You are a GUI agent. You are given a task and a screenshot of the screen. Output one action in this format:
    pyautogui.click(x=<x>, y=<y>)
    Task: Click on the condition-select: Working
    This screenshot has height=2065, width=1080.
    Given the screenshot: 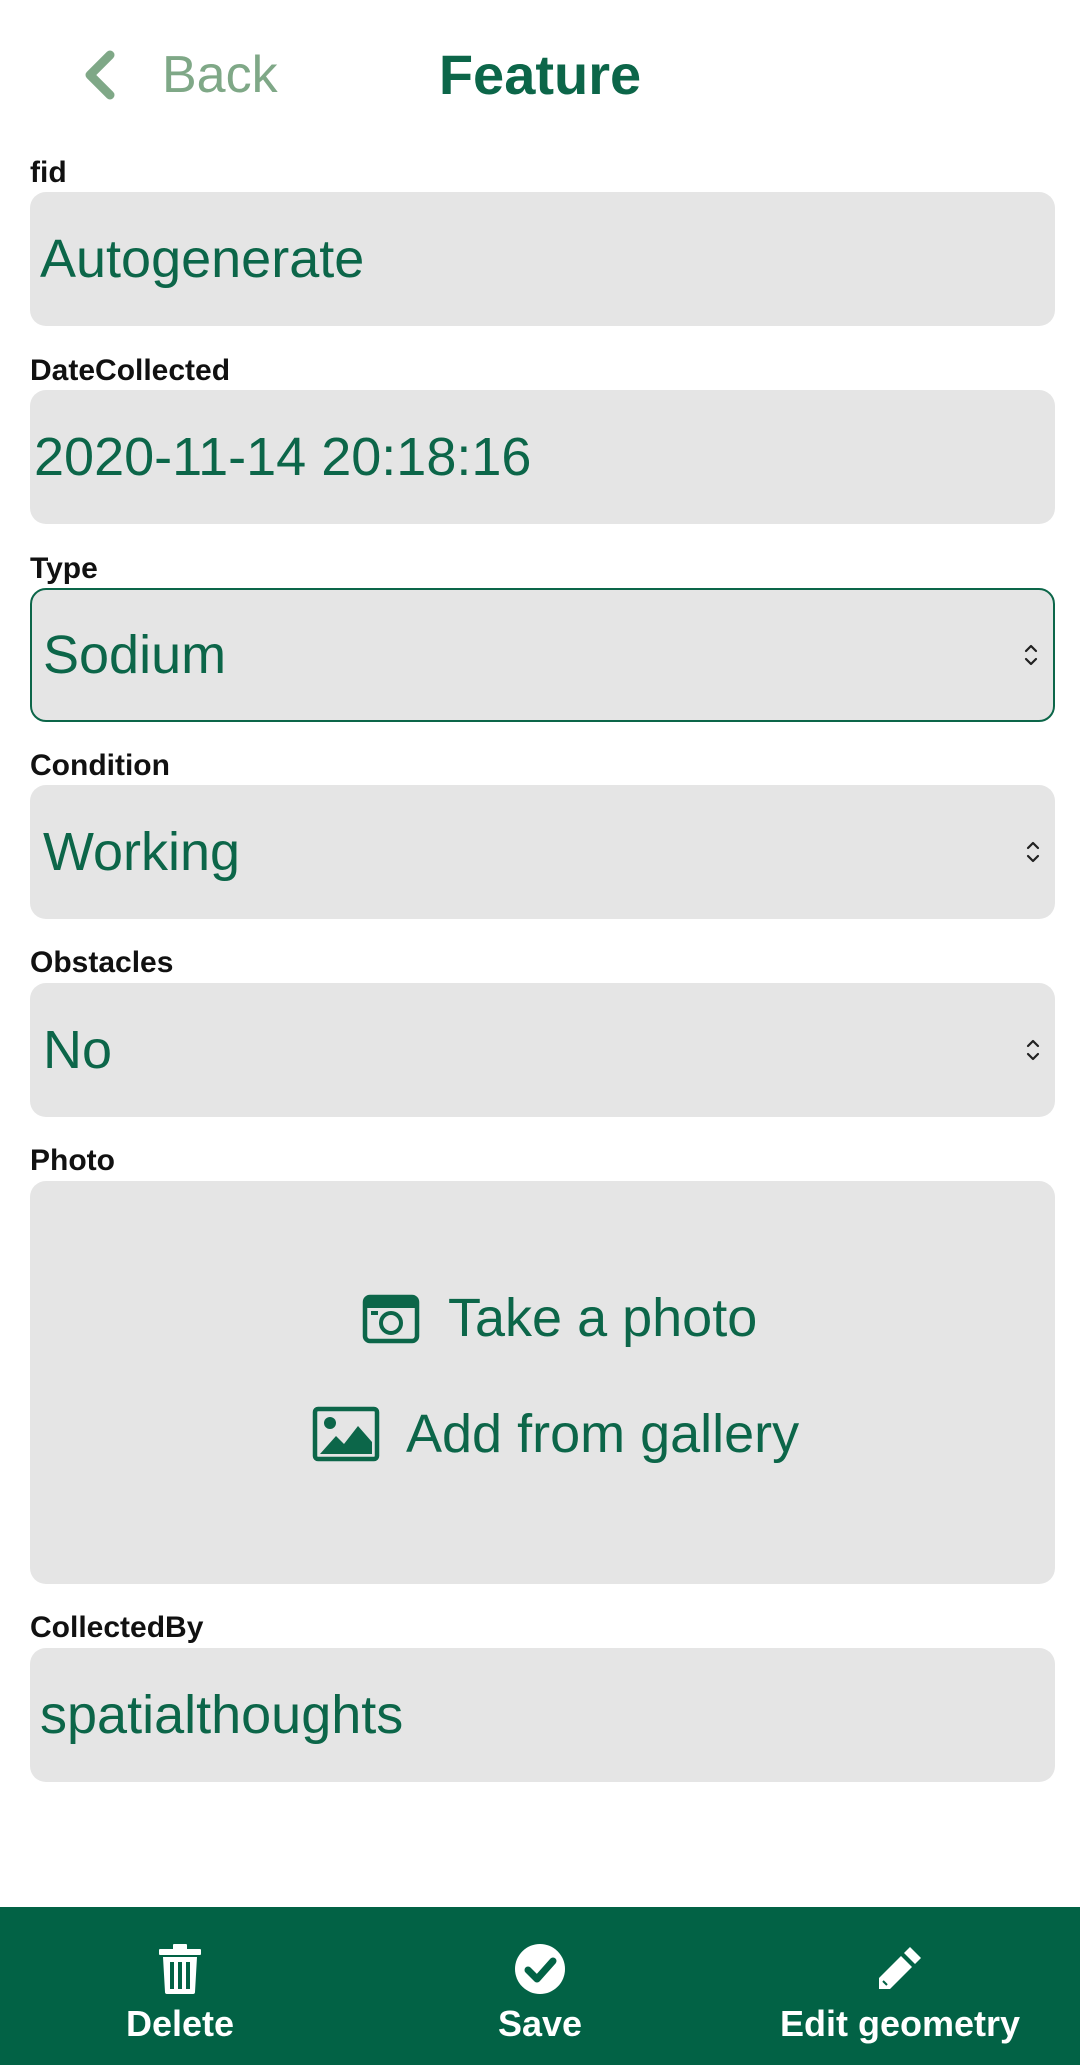 What is the action you would take?
    pyautogui.click(x=542, y=852)
    